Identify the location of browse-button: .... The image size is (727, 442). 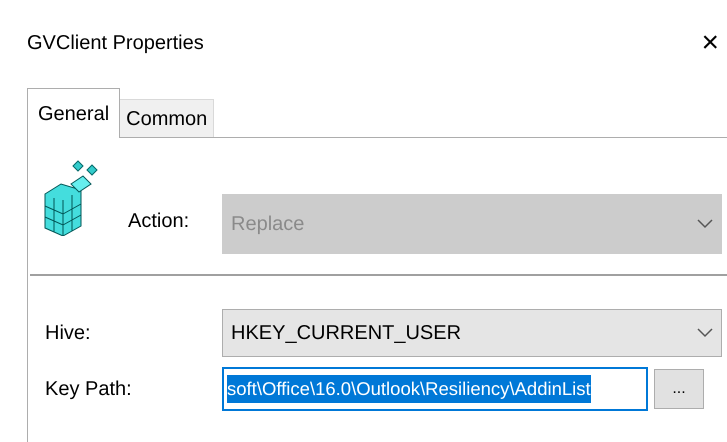
(679, 389).